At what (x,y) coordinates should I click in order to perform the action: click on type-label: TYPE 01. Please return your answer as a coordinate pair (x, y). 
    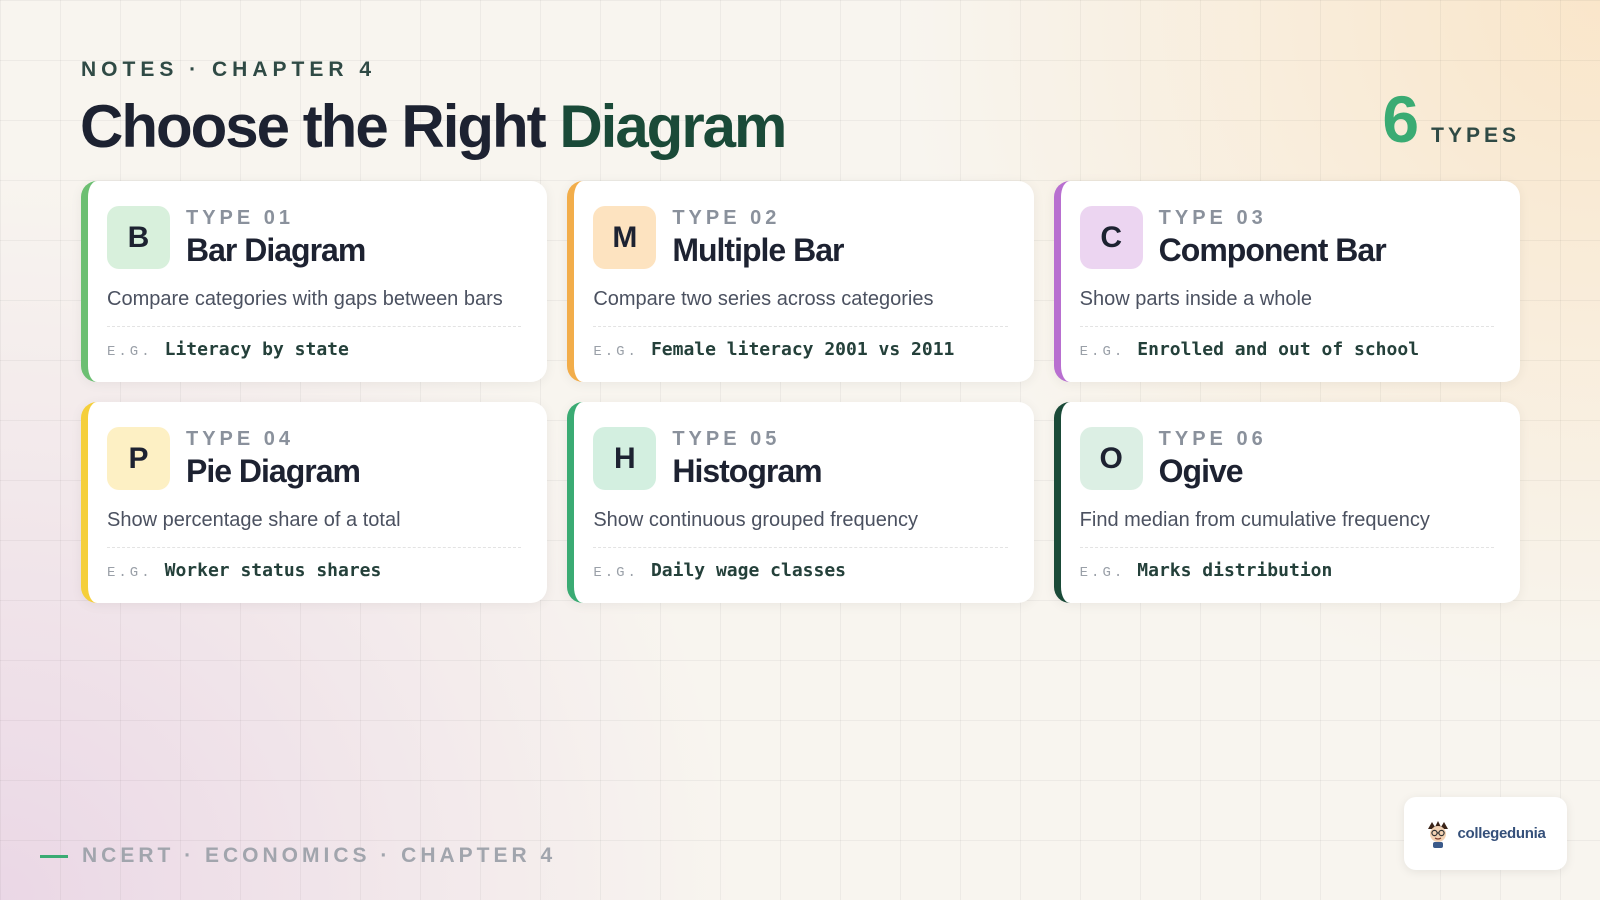
    Looking at the image, I should click on (240, 218).